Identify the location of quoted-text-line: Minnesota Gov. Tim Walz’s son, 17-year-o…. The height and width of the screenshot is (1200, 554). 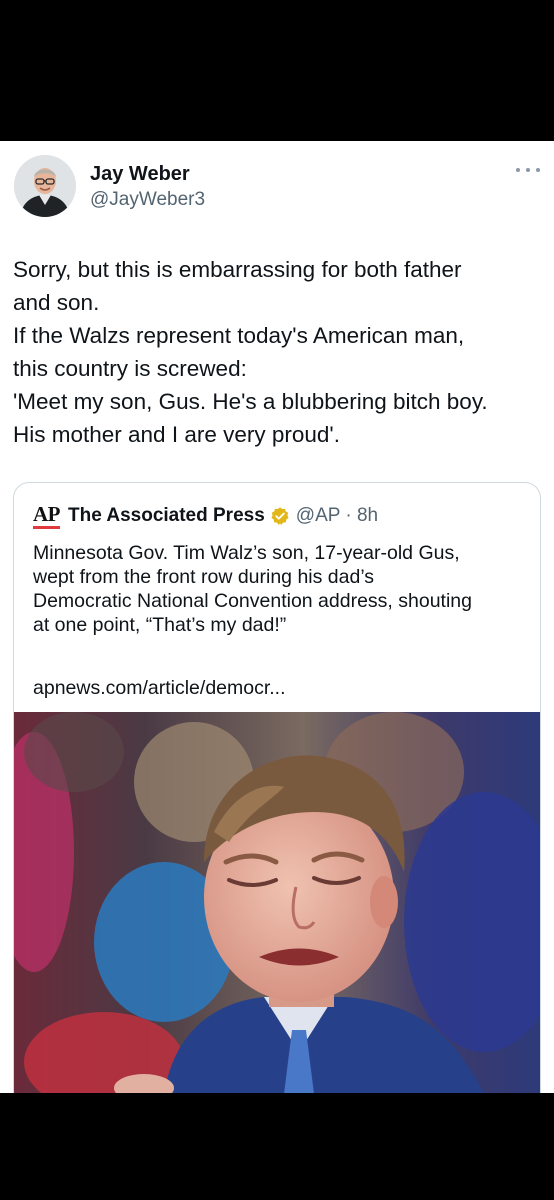
(246, 553).